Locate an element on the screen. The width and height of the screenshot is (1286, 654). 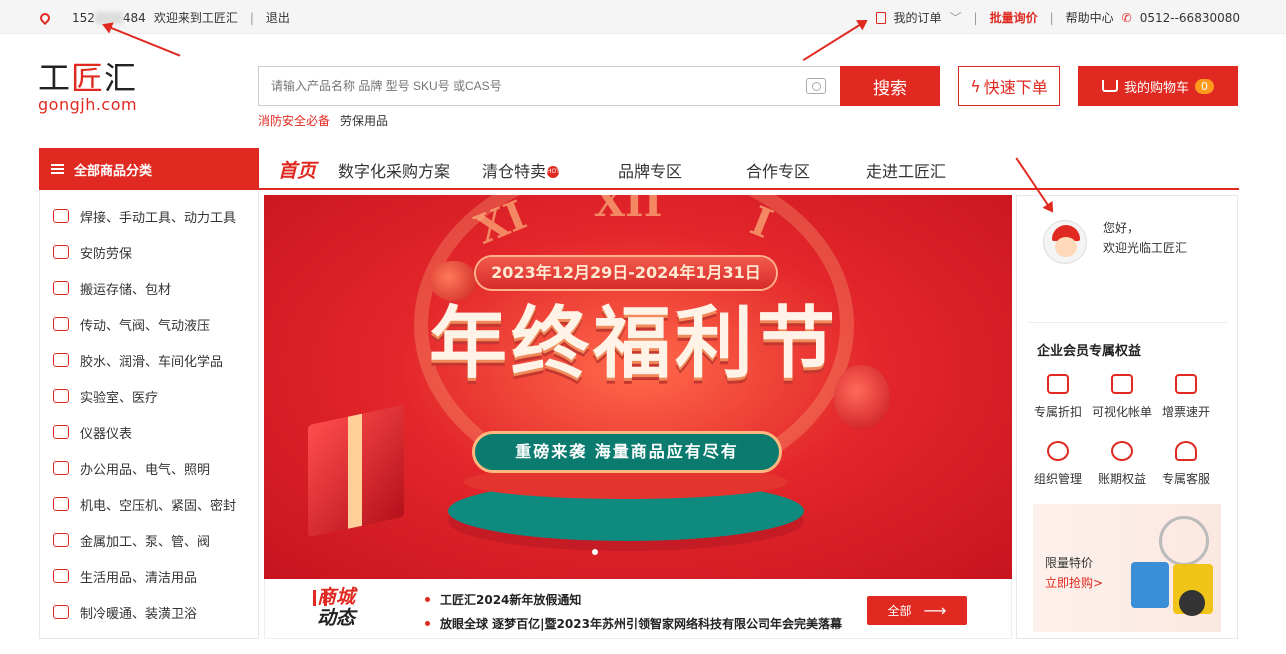
category-item: 实验室、医疗 is located at coordinates (150, 396).